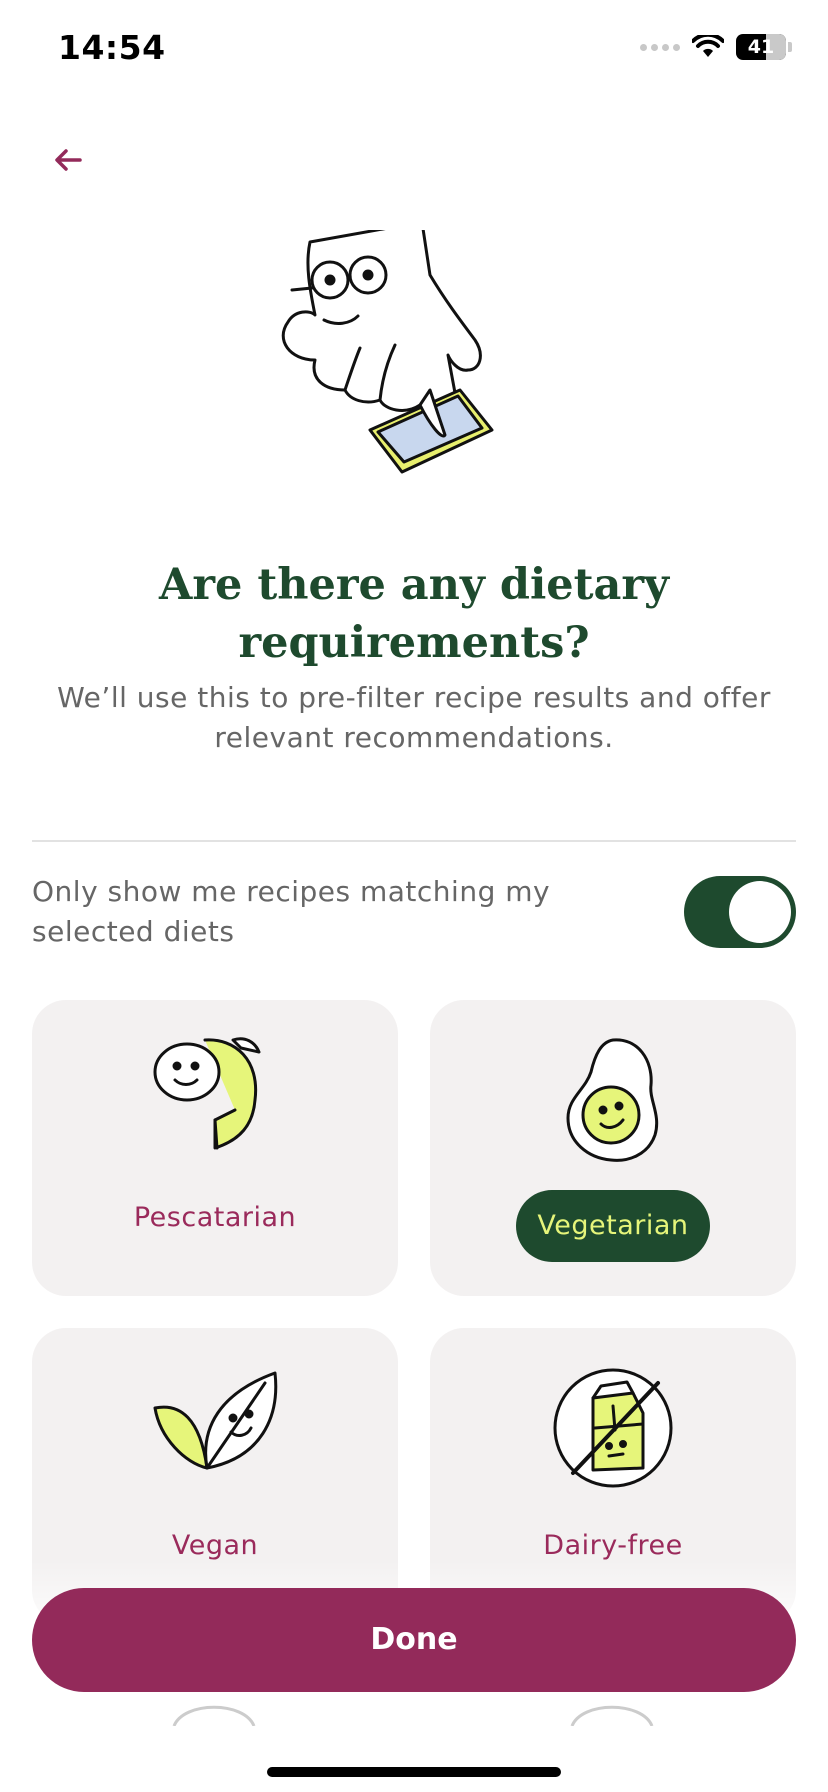 Image resolution: width=828 pixels, height=1792 pixels. I want to click on no-dairy-icon, so click(613, 1428).